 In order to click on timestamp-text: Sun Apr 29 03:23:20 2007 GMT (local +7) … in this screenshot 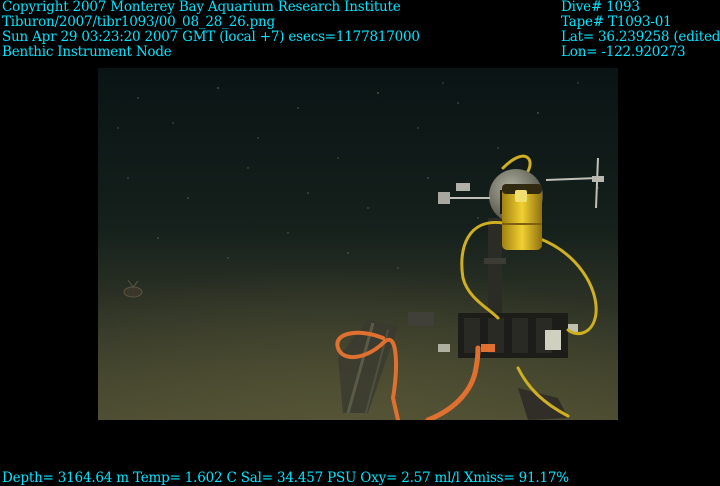, I will do `click(211, 37)`.